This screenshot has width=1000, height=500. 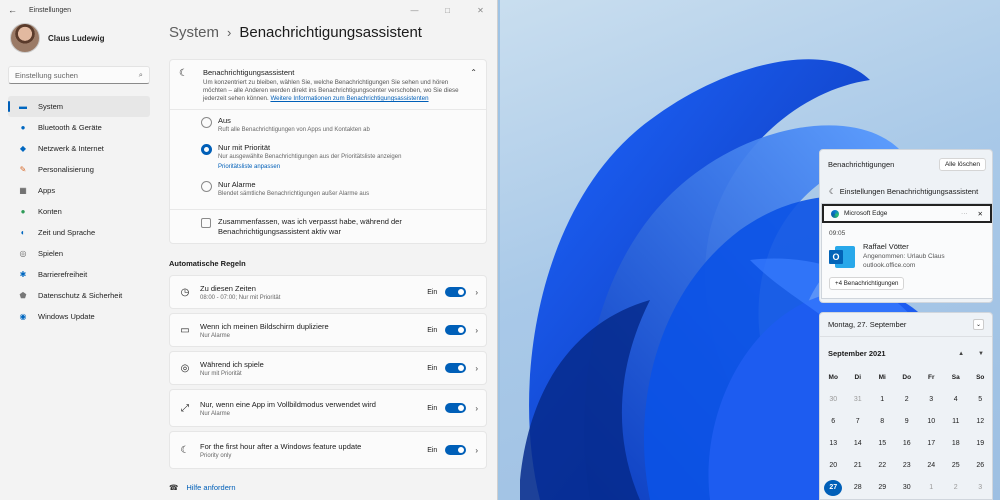 What do you see at coordinates (980, 422) in the screenshot?
I see `calendar-day: 12` at bounding box center [980, 422].